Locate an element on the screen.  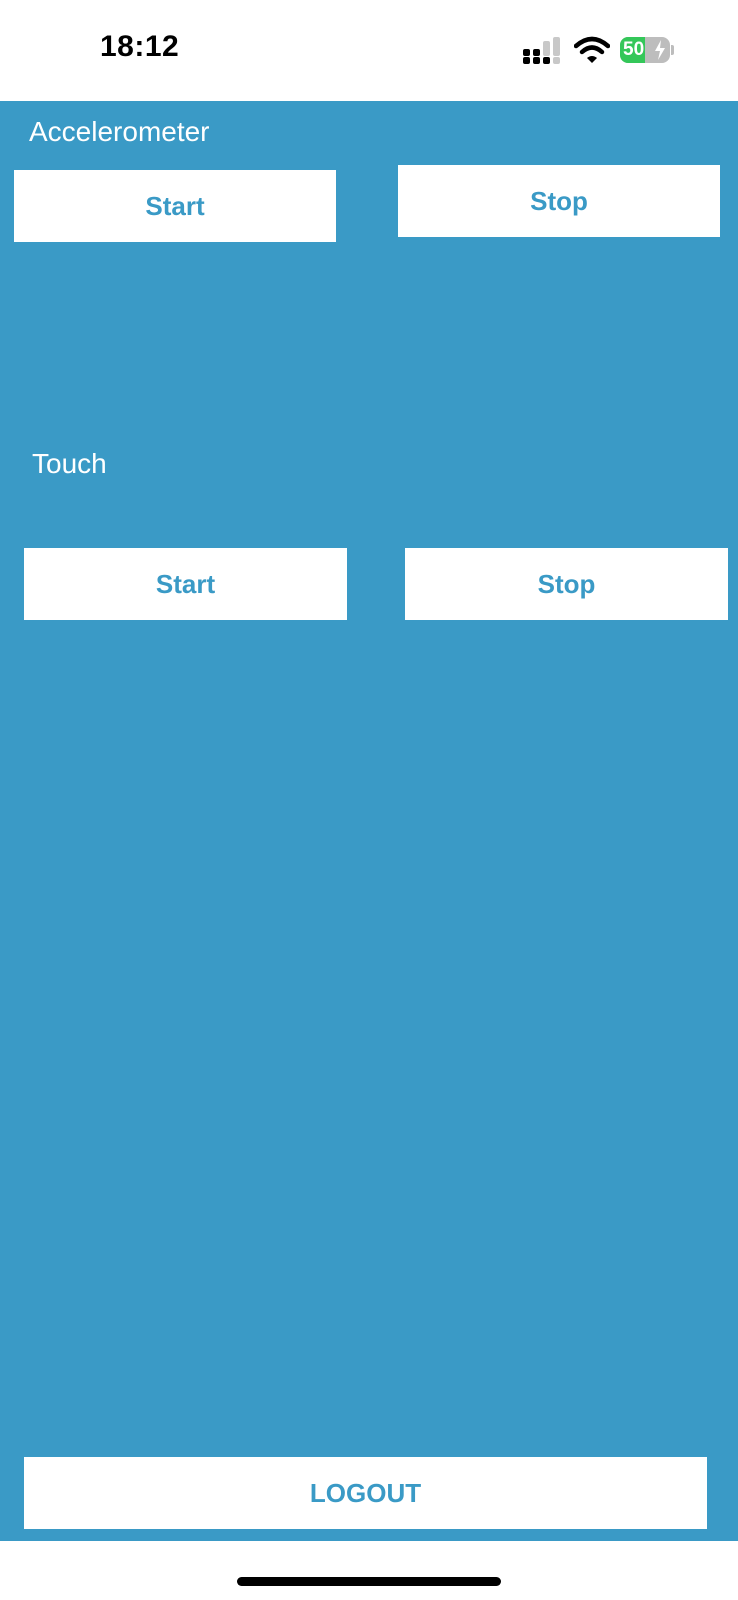
battery-icon: 50 is located at coordinates (647, 50).